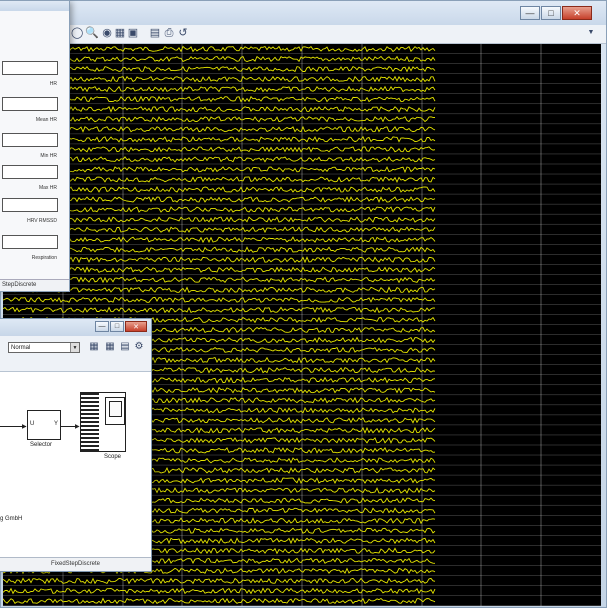 The width and height of the screenshot is (607, 608). What do you see at coordinates (103, 422) in the screenshot?
I see `scope-block` at bounding box center [103, 422].